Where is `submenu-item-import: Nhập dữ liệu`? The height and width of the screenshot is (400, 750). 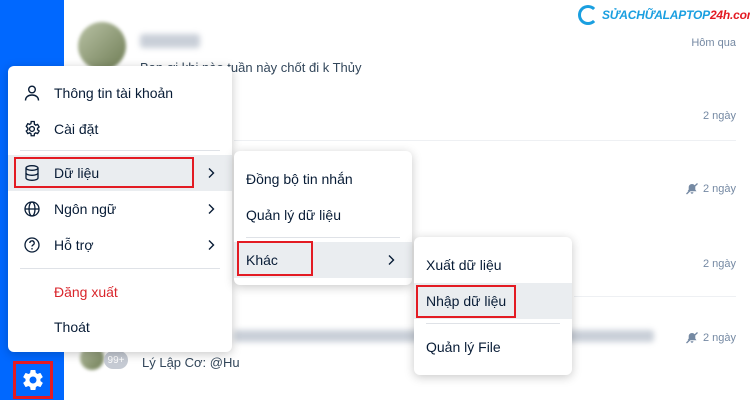
submenu-item-import: Nhập dữ liệu is located at coordinates (493, 301).